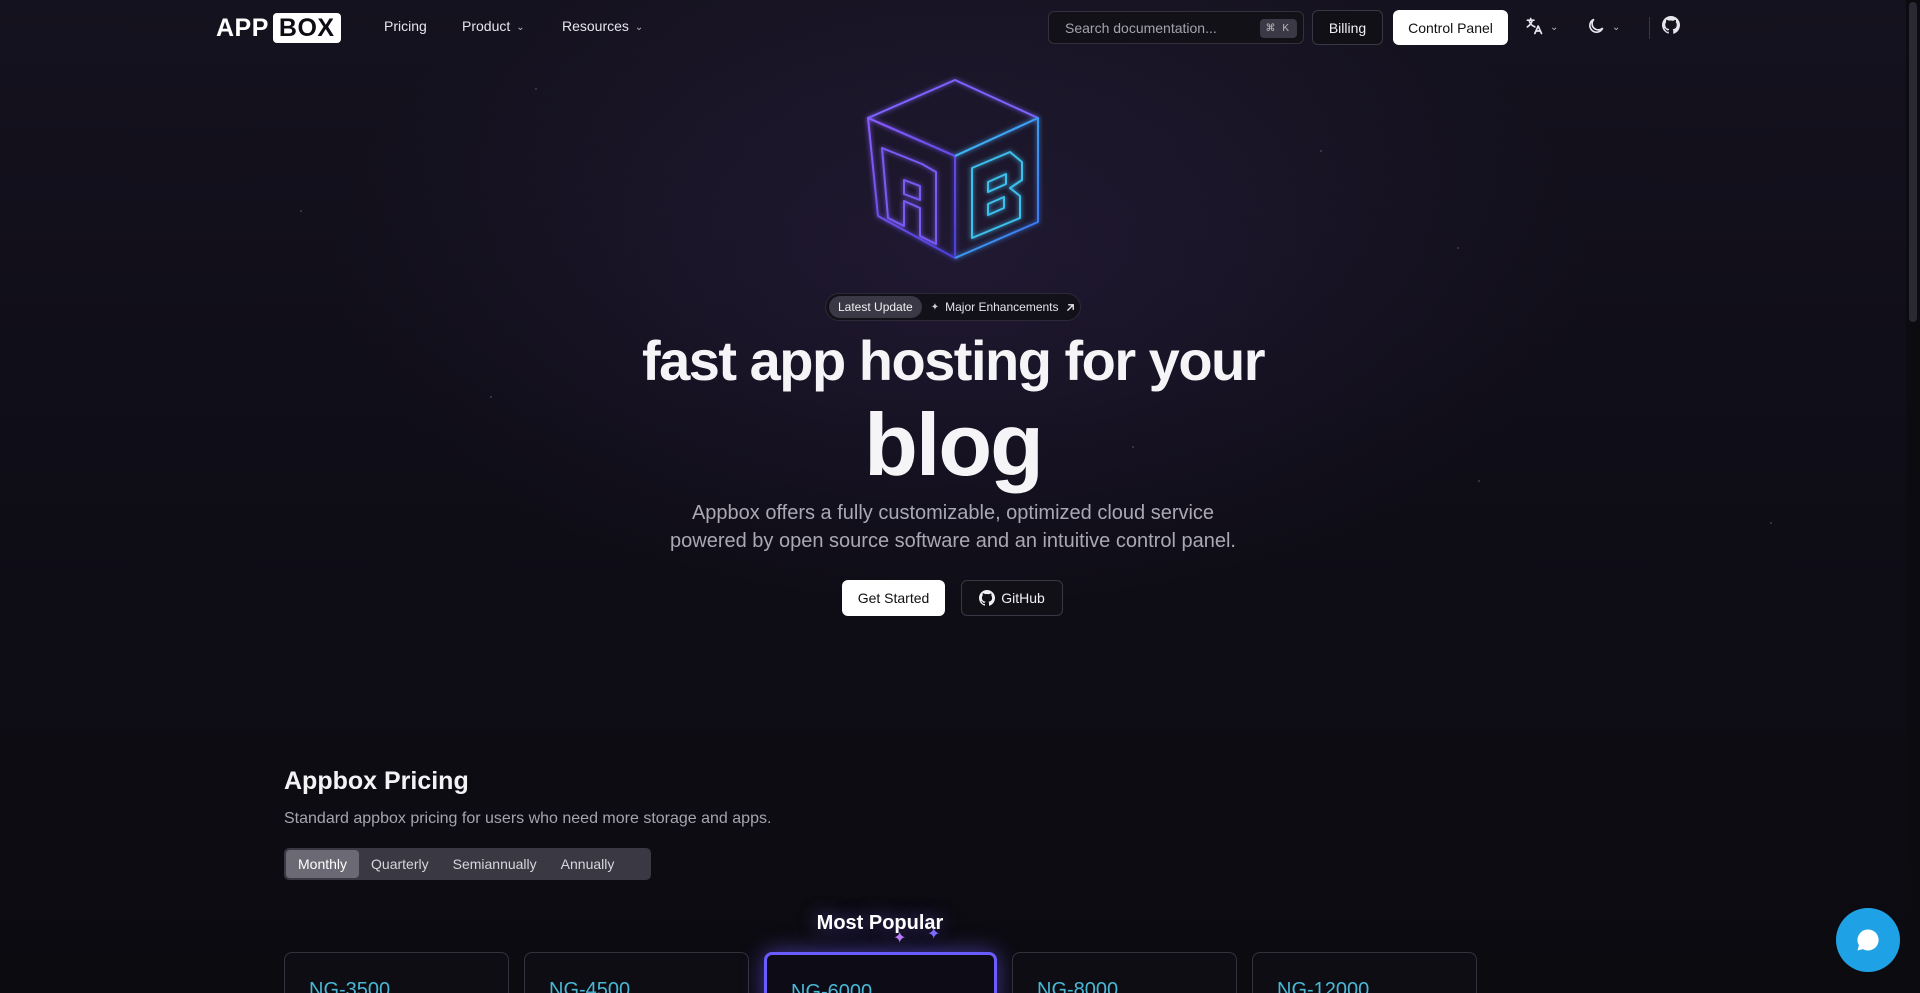  Describe the element at coordinates (323, 864) in the screenshot. I see `tab-monthly: Monthly` at that location.